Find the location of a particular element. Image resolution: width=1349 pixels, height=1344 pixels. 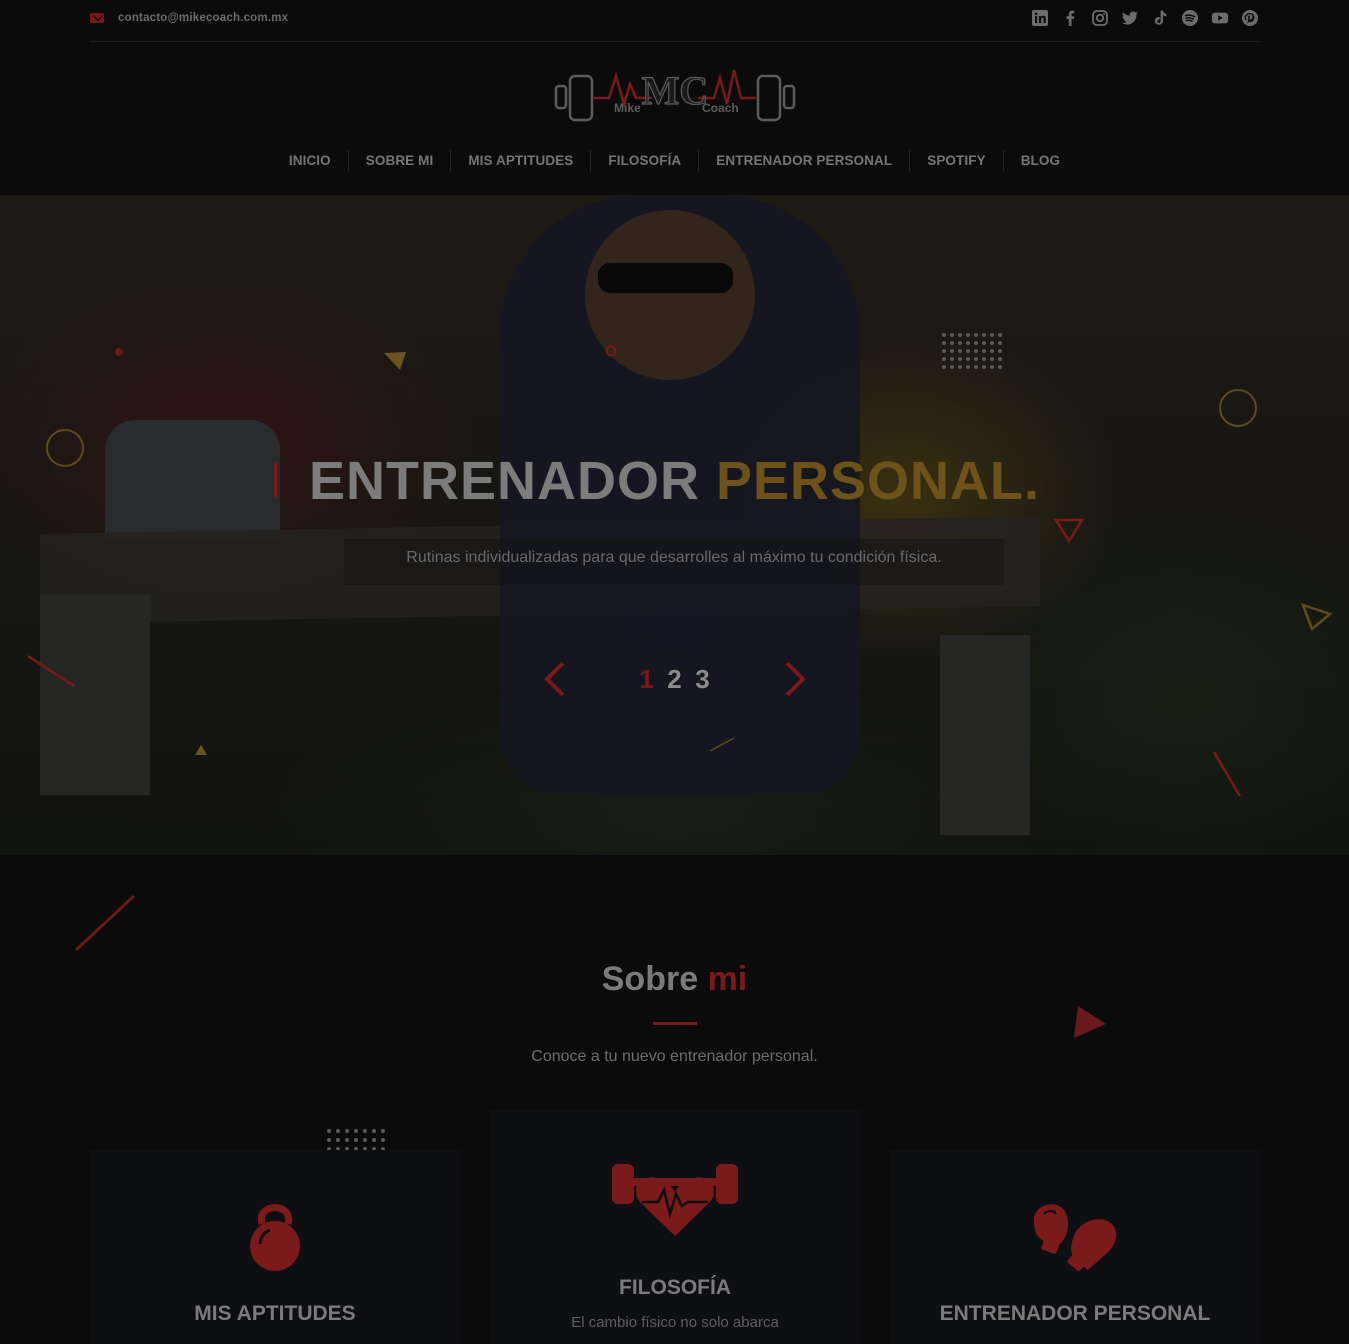

nav-item-spotify: SPOTIFY is located at coordinates (955, 161).